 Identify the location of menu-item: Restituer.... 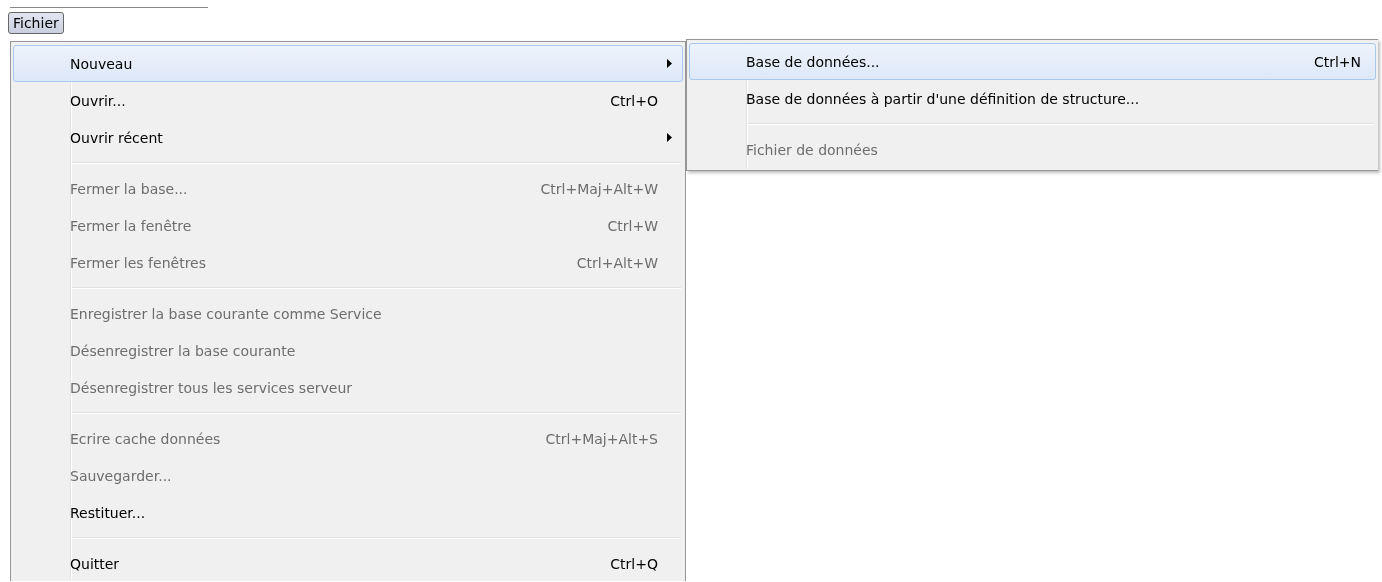
(348, 512).